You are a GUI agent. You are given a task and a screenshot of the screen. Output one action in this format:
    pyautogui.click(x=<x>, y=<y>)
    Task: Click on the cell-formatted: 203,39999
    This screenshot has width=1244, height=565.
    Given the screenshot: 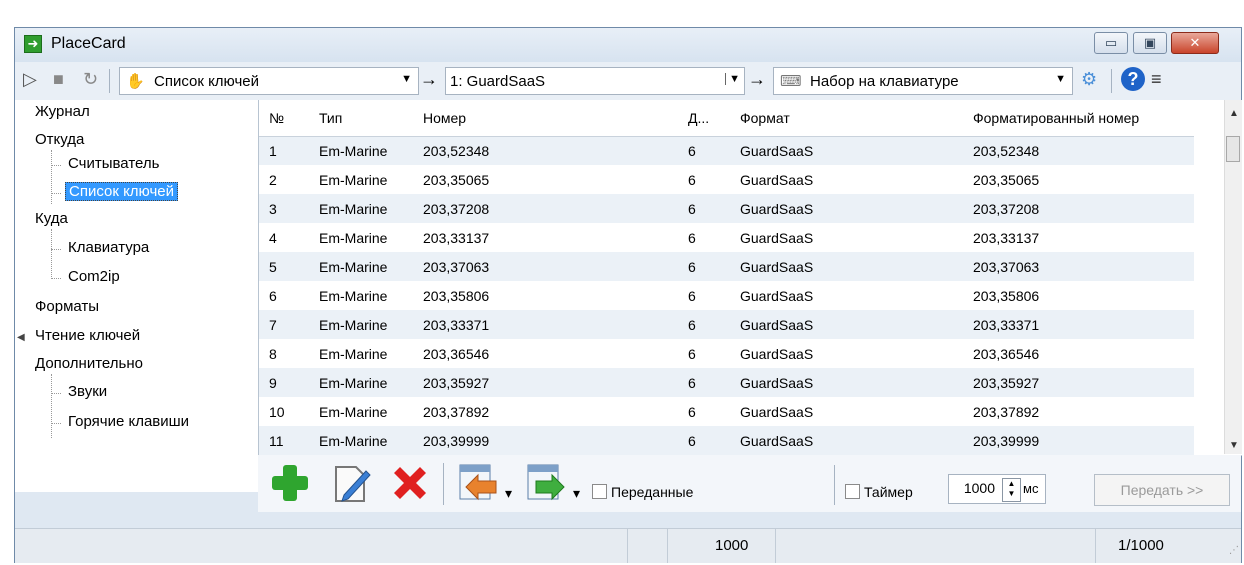 What is the action you would take?
    pyautogui.click(x=1080, y=440)
    